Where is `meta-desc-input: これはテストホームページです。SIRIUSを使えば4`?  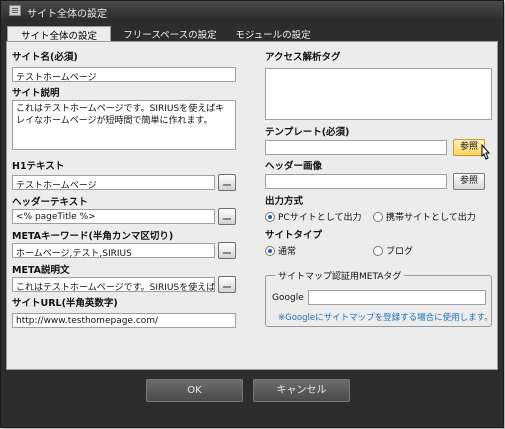 meta-desc-input: これはテストホームページです。SIRIUSを使えば4 is located at coordinates (113, 284).